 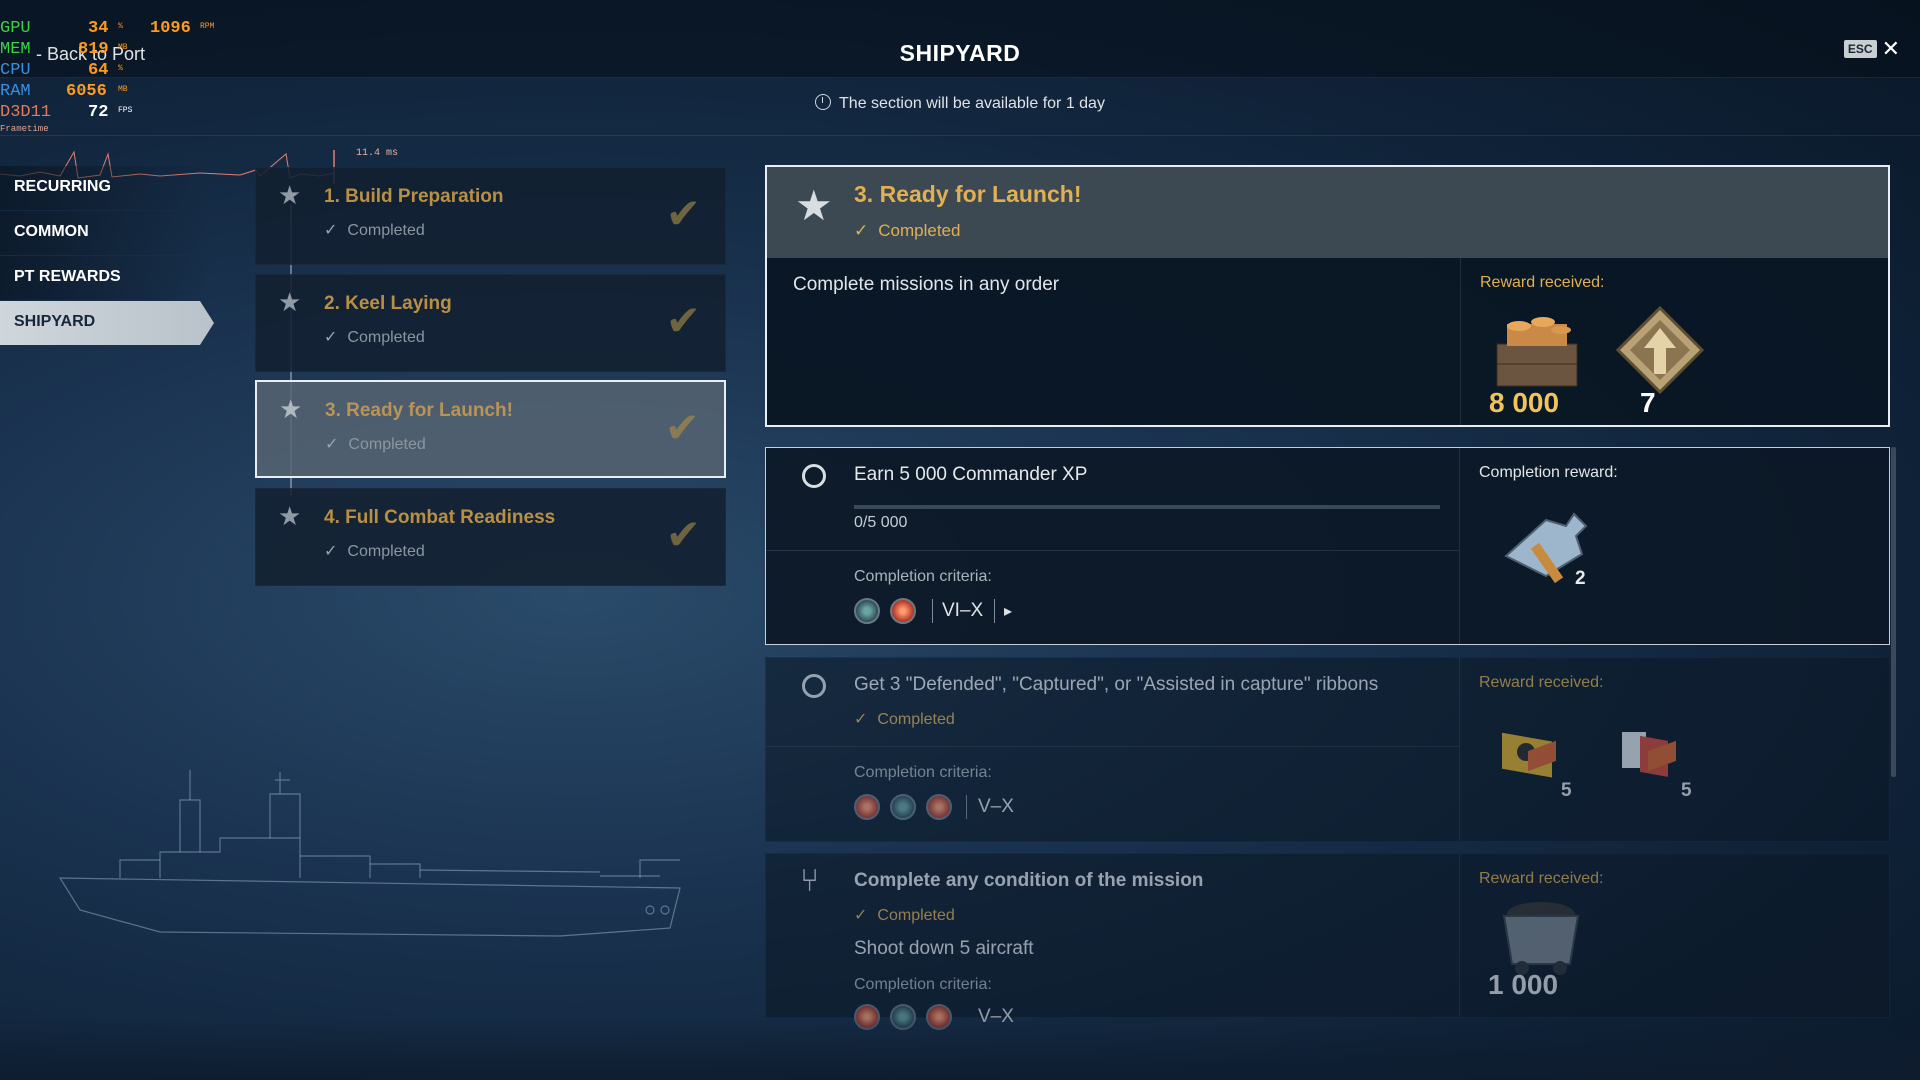 What do you see at coordinates (963, 610) in the screenshot?
I see `tier-range: VI–X` at bounding box center [963, 610].